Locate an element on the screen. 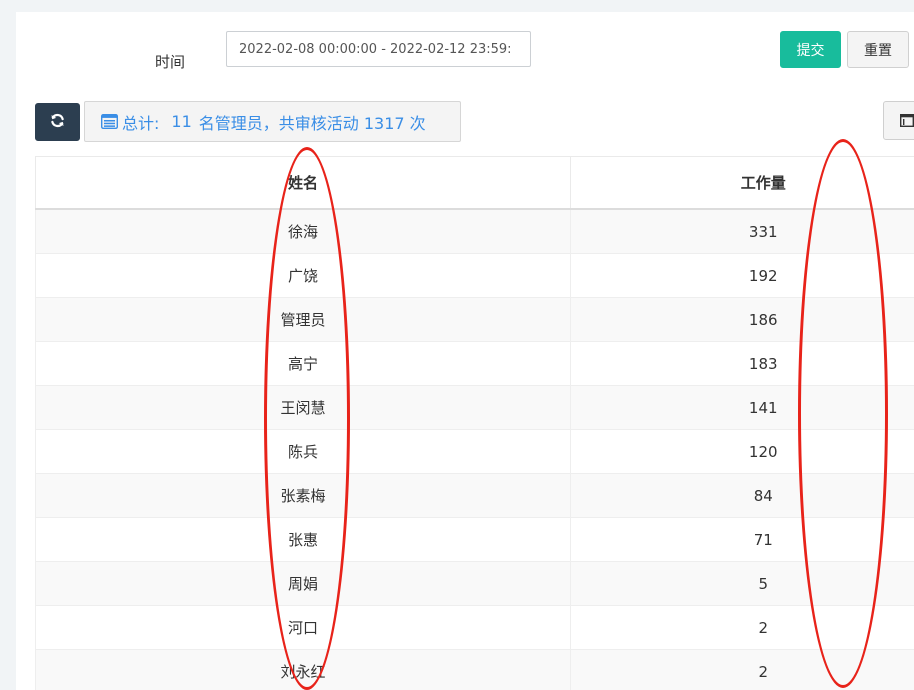 This screenshot has width=914, height=690. cell-workload: 331 is located at coordinates (742, 231).